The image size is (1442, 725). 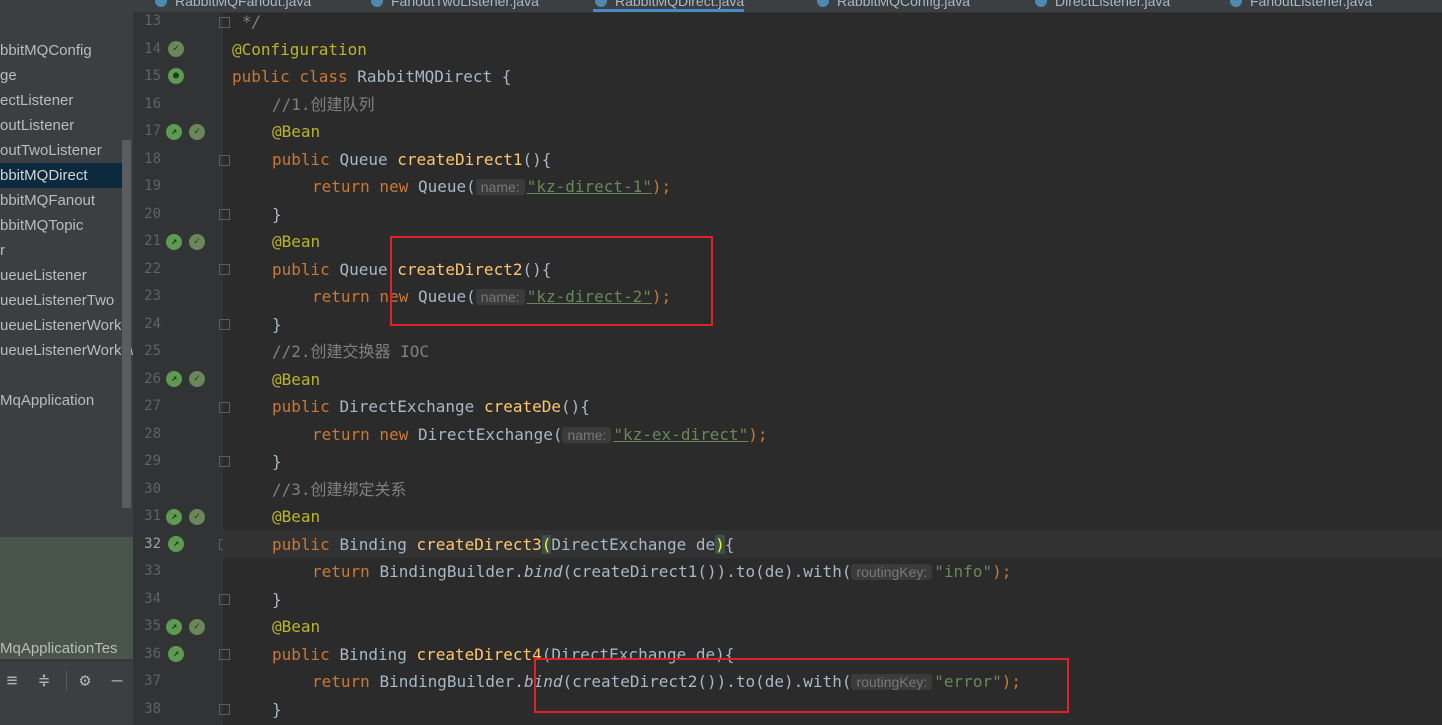 What do you see at coordinates (12, 681) in the screenshot?
I see `expand-all-icon: ≡` at bounding box center [12, 681].